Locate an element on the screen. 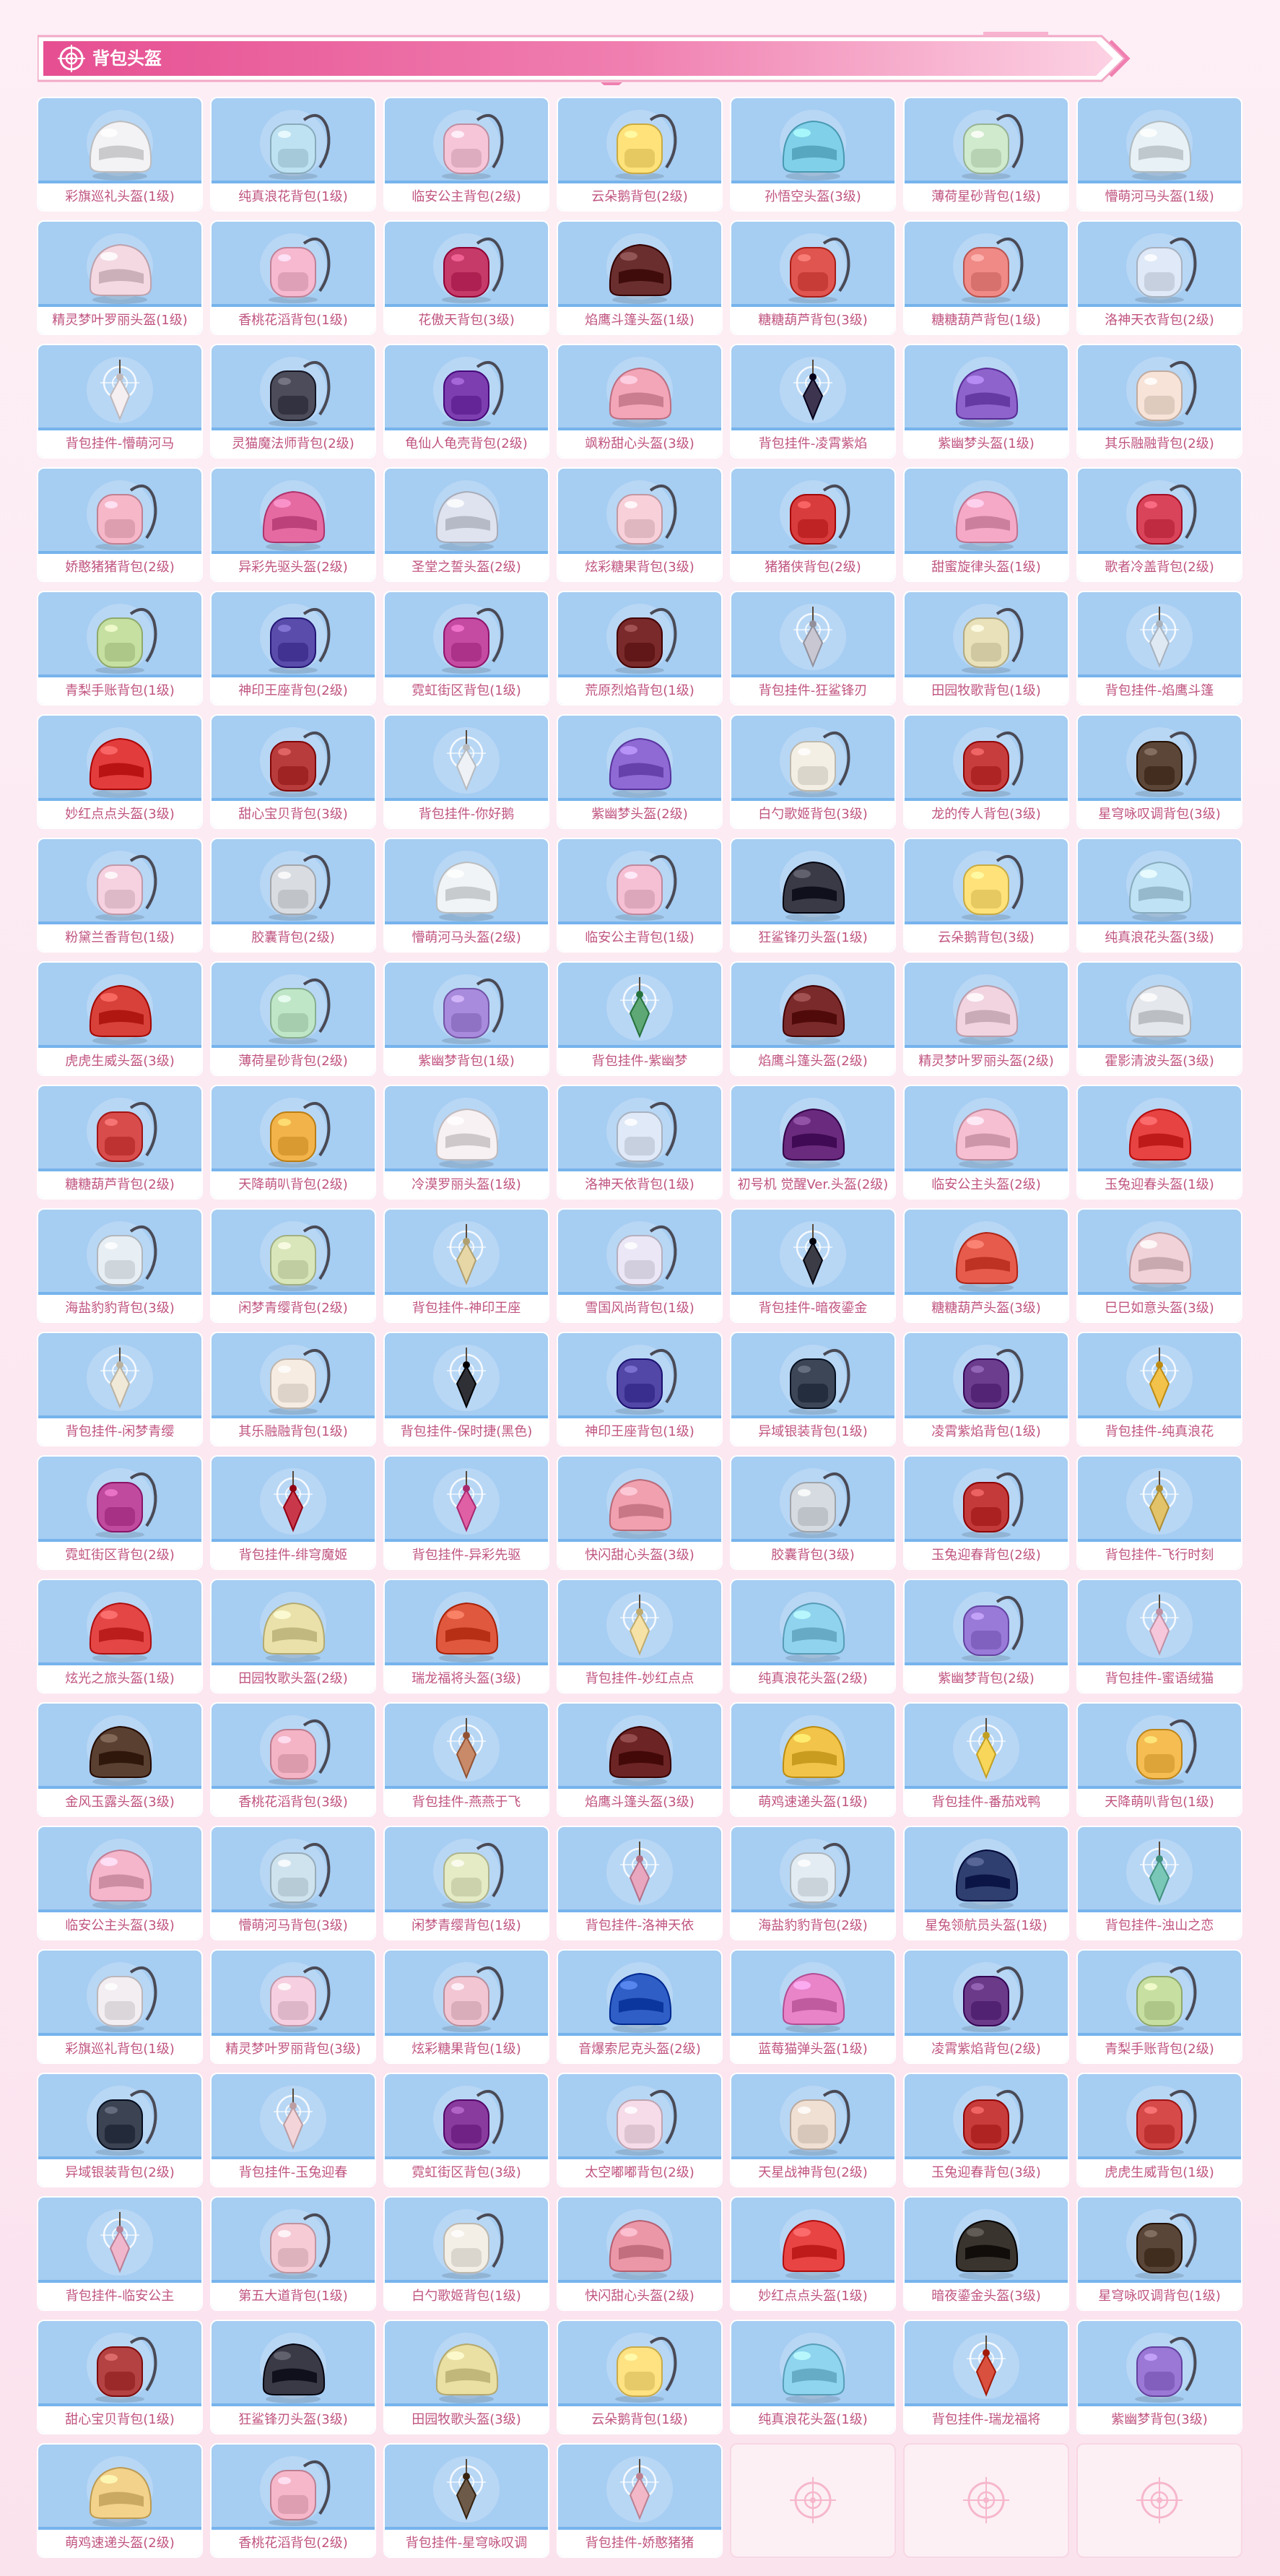 This screenshot has width=1280, height=2576. item-card: 纯真浪花背包(1级) is located at coordinates (293, 154).